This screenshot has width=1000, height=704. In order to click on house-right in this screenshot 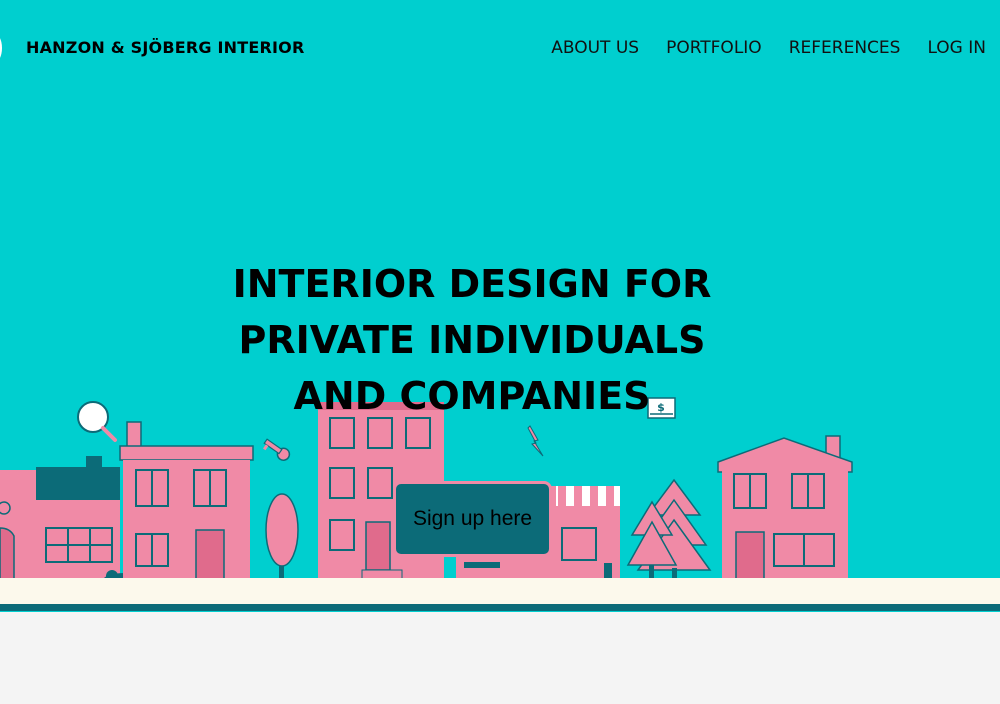, I will do `click(785, 510)`.